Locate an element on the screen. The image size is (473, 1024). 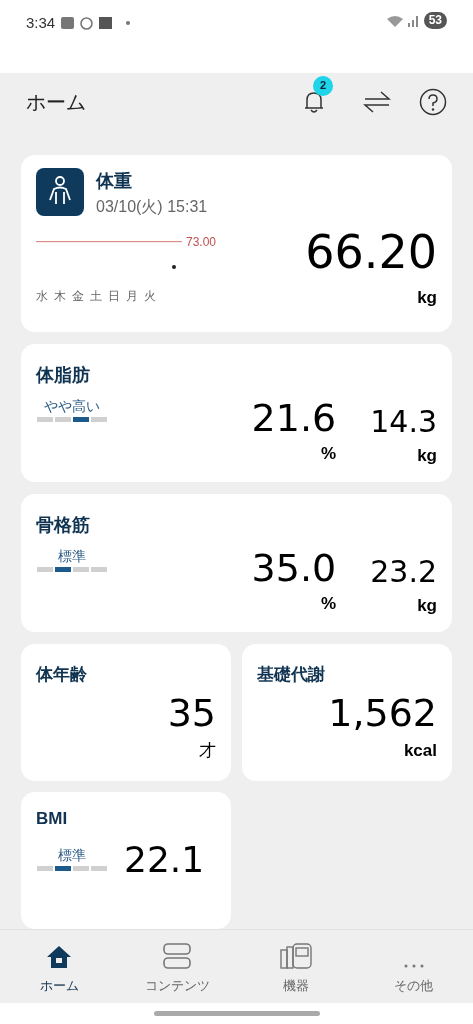
target-value: 73.00 is located at coordinates (201, 242).